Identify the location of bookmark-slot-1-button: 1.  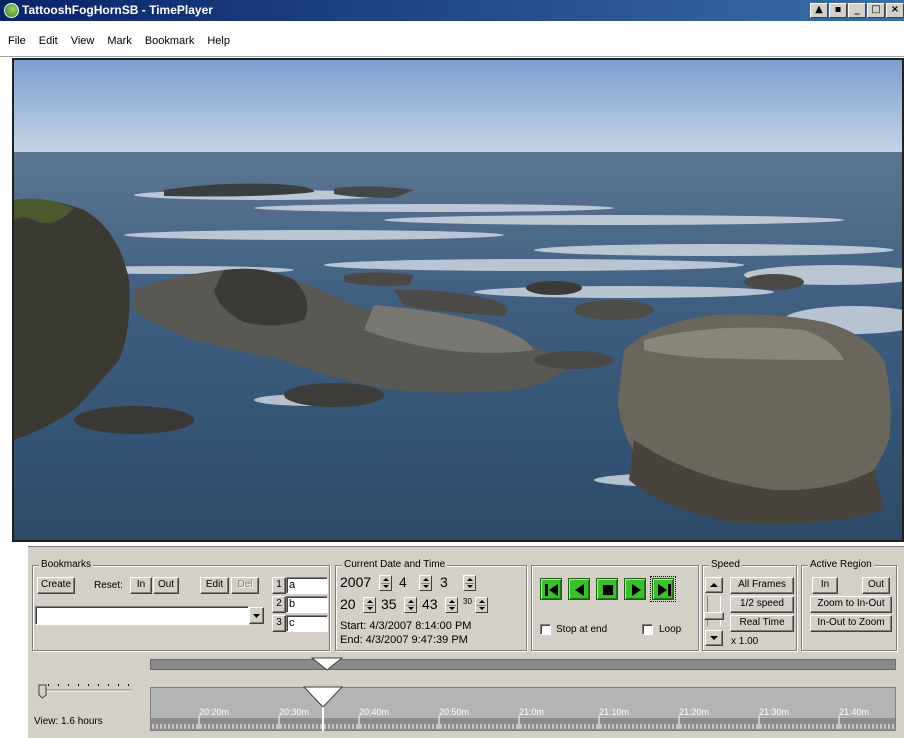
(279, 585).